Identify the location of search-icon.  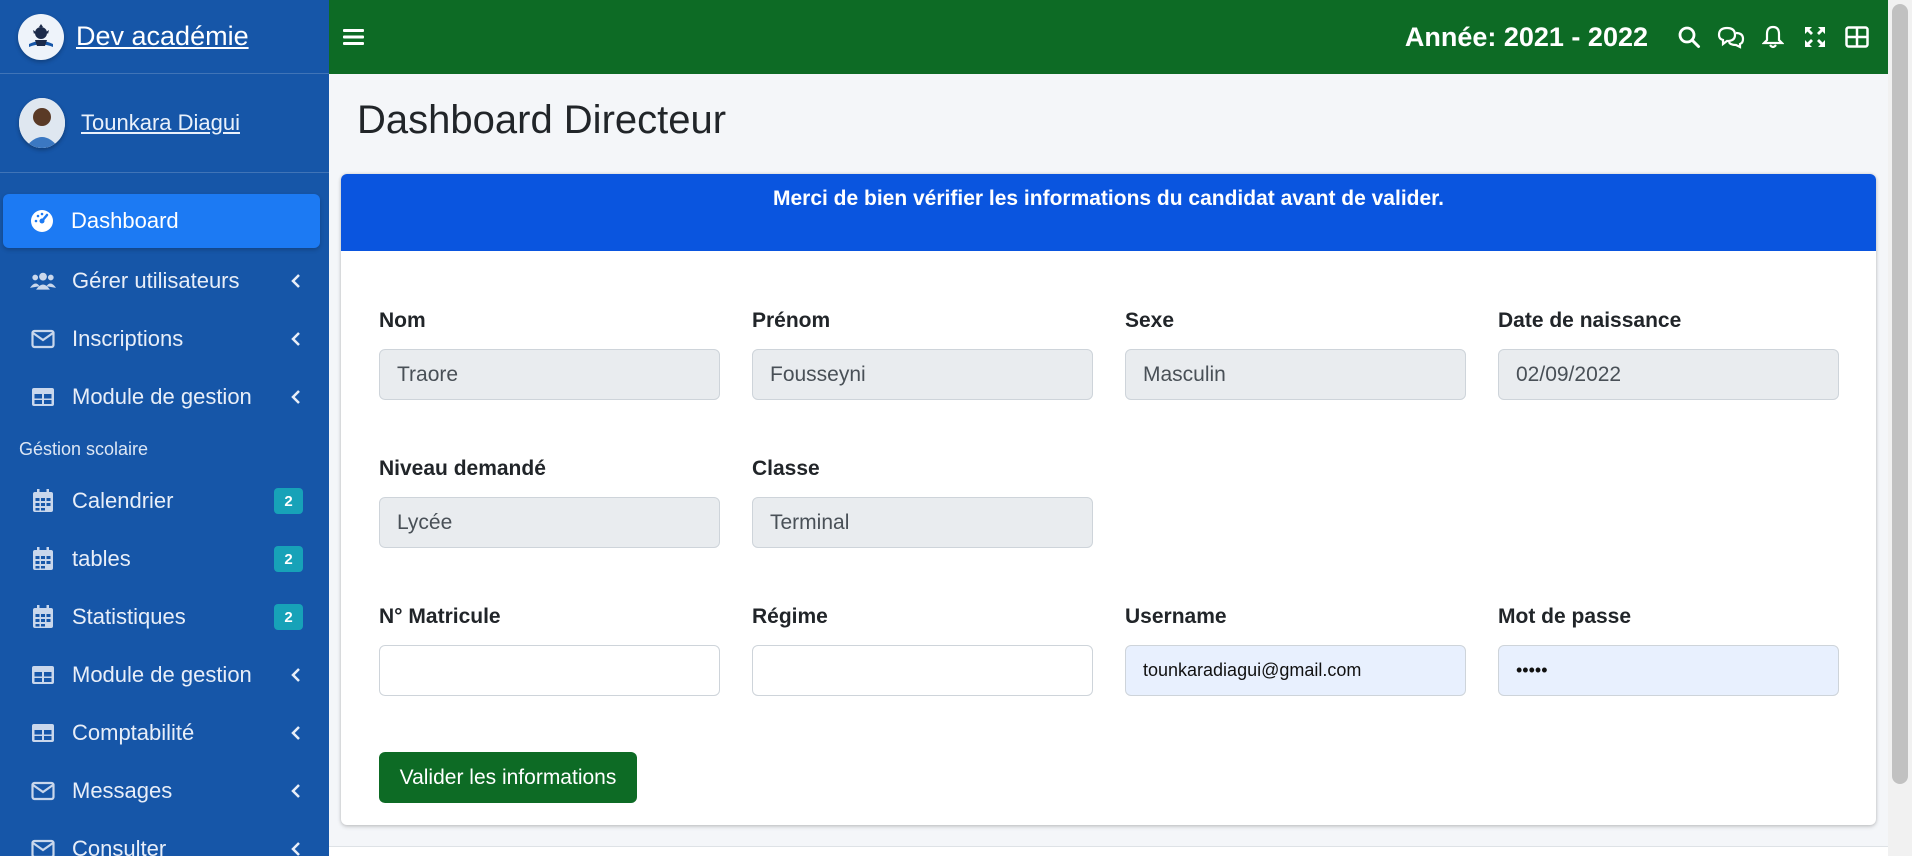
(1689, 37).